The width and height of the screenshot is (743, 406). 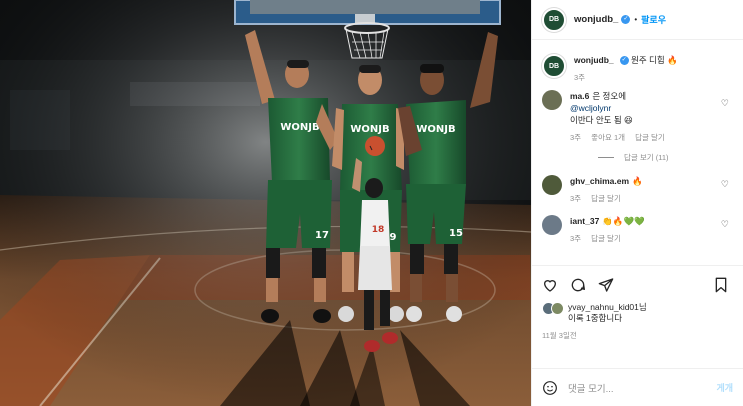 I want to click on comment-text-2: 이반다 안도 됨 😆, so click(x=601, y=120).